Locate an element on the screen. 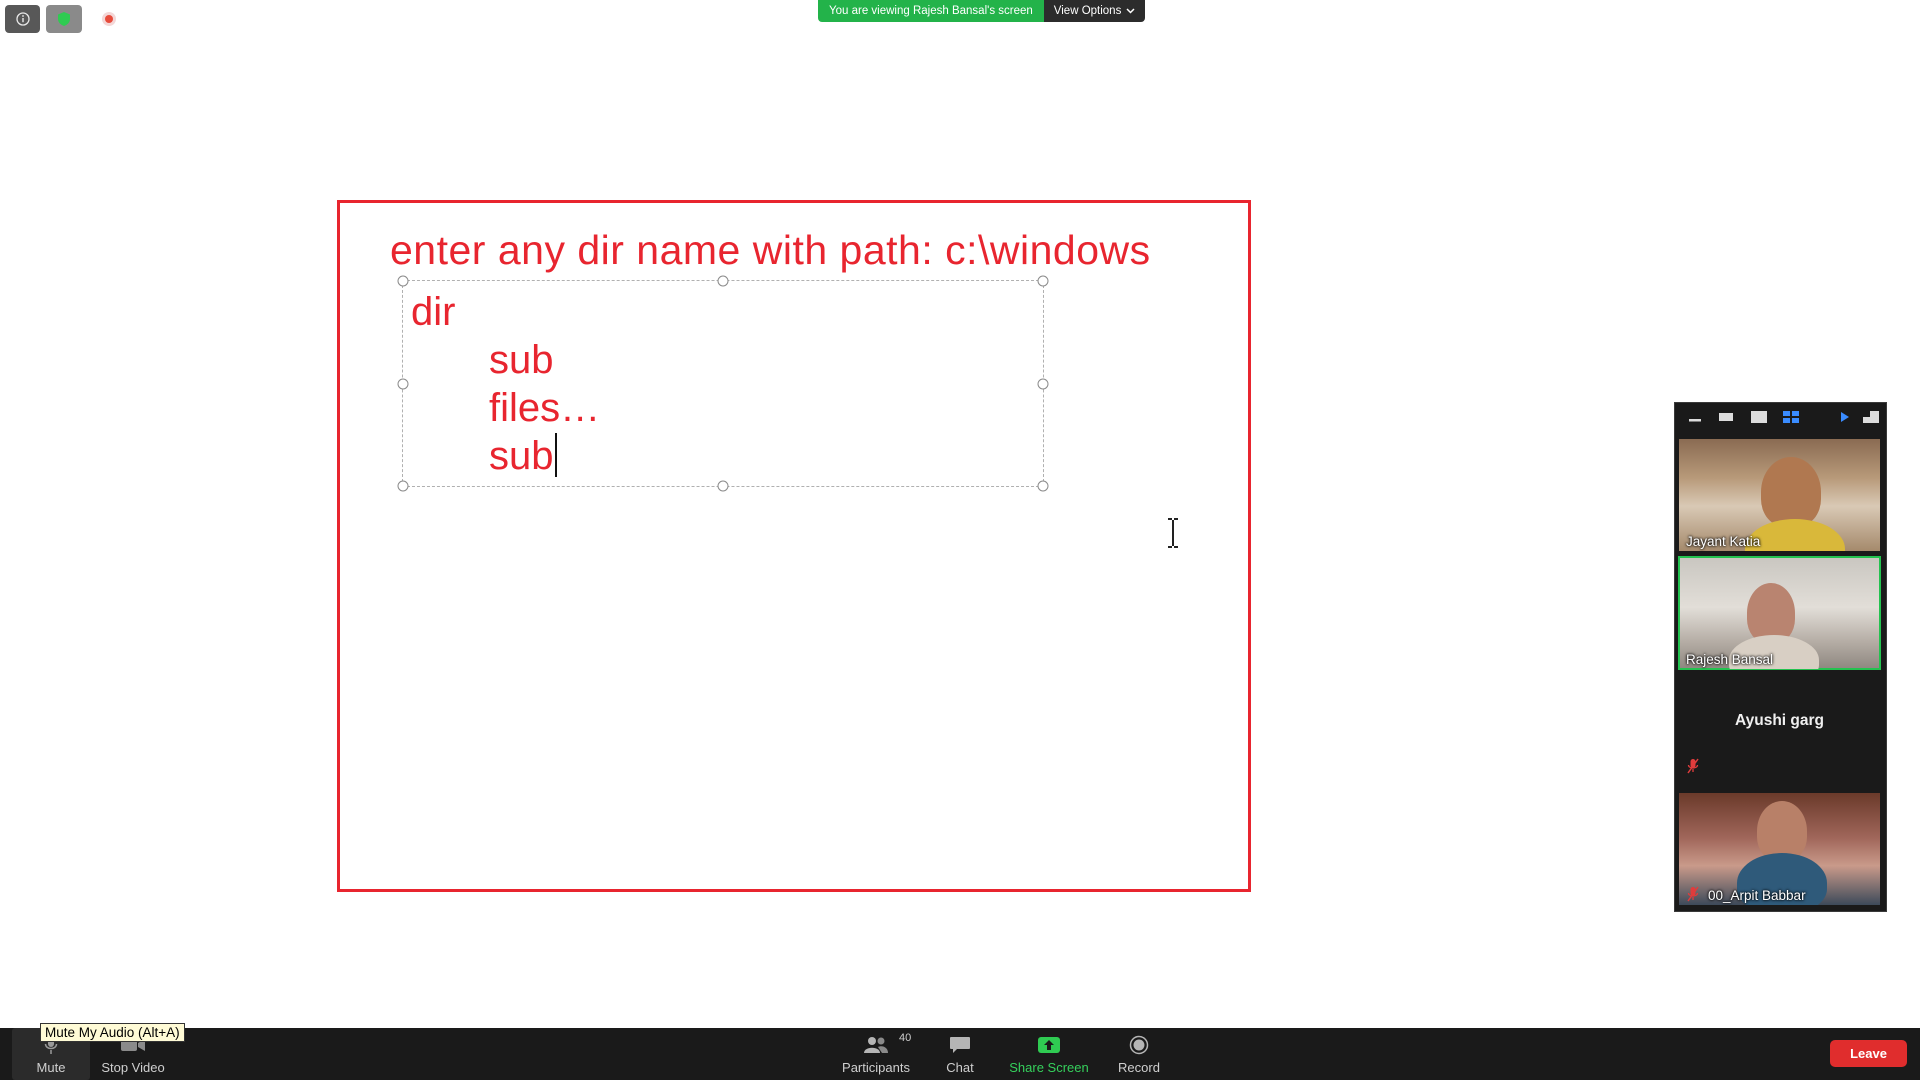 This screenshot has width=1920, height=1080. hide-video-icon is located at coordinates (1726, 417).